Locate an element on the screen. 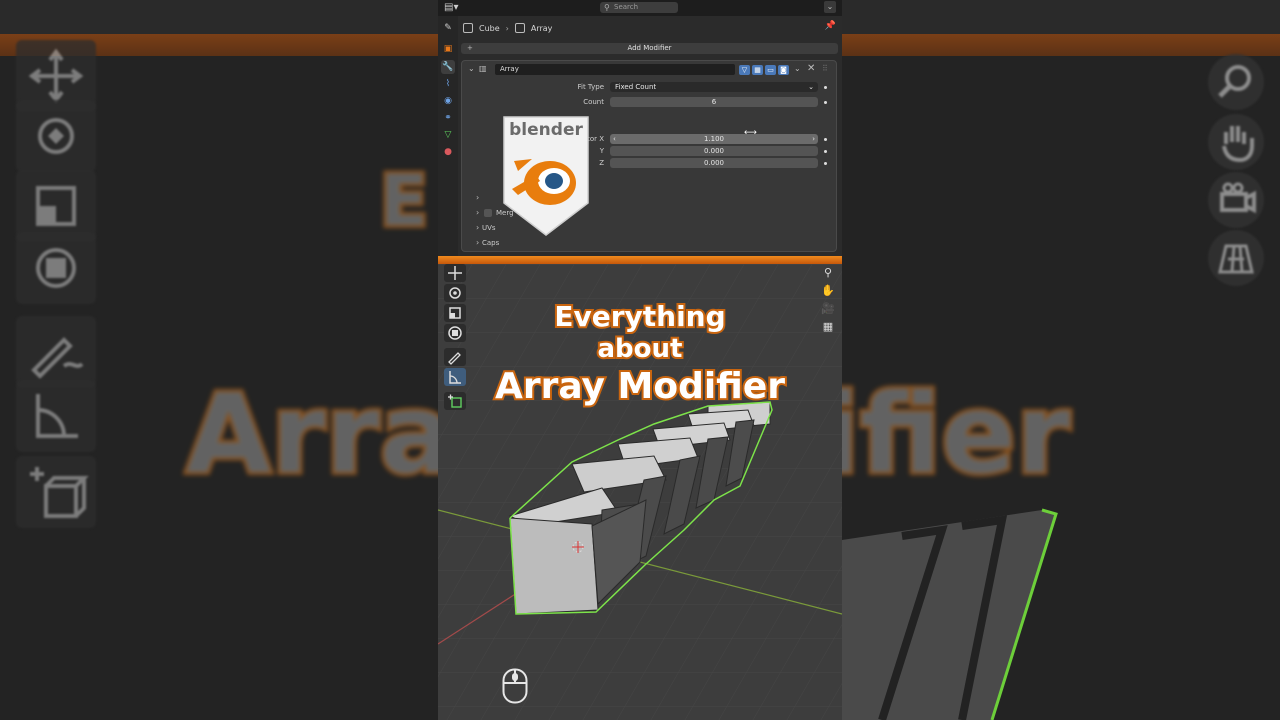 This screenshot has width=1280, height=720. drag-handle-icon: ⠿ is located at coordinates (825, 68).